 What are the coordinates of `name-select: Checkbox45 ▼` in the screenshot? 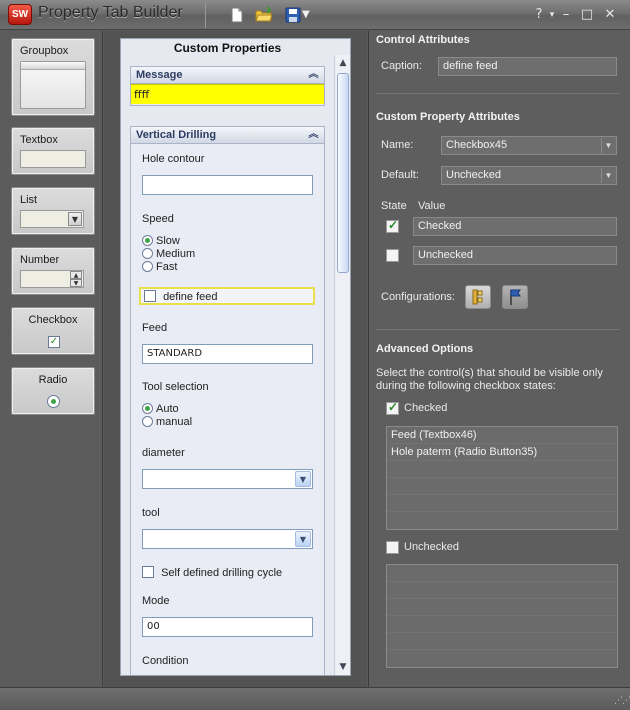 It's located at (529, 145).